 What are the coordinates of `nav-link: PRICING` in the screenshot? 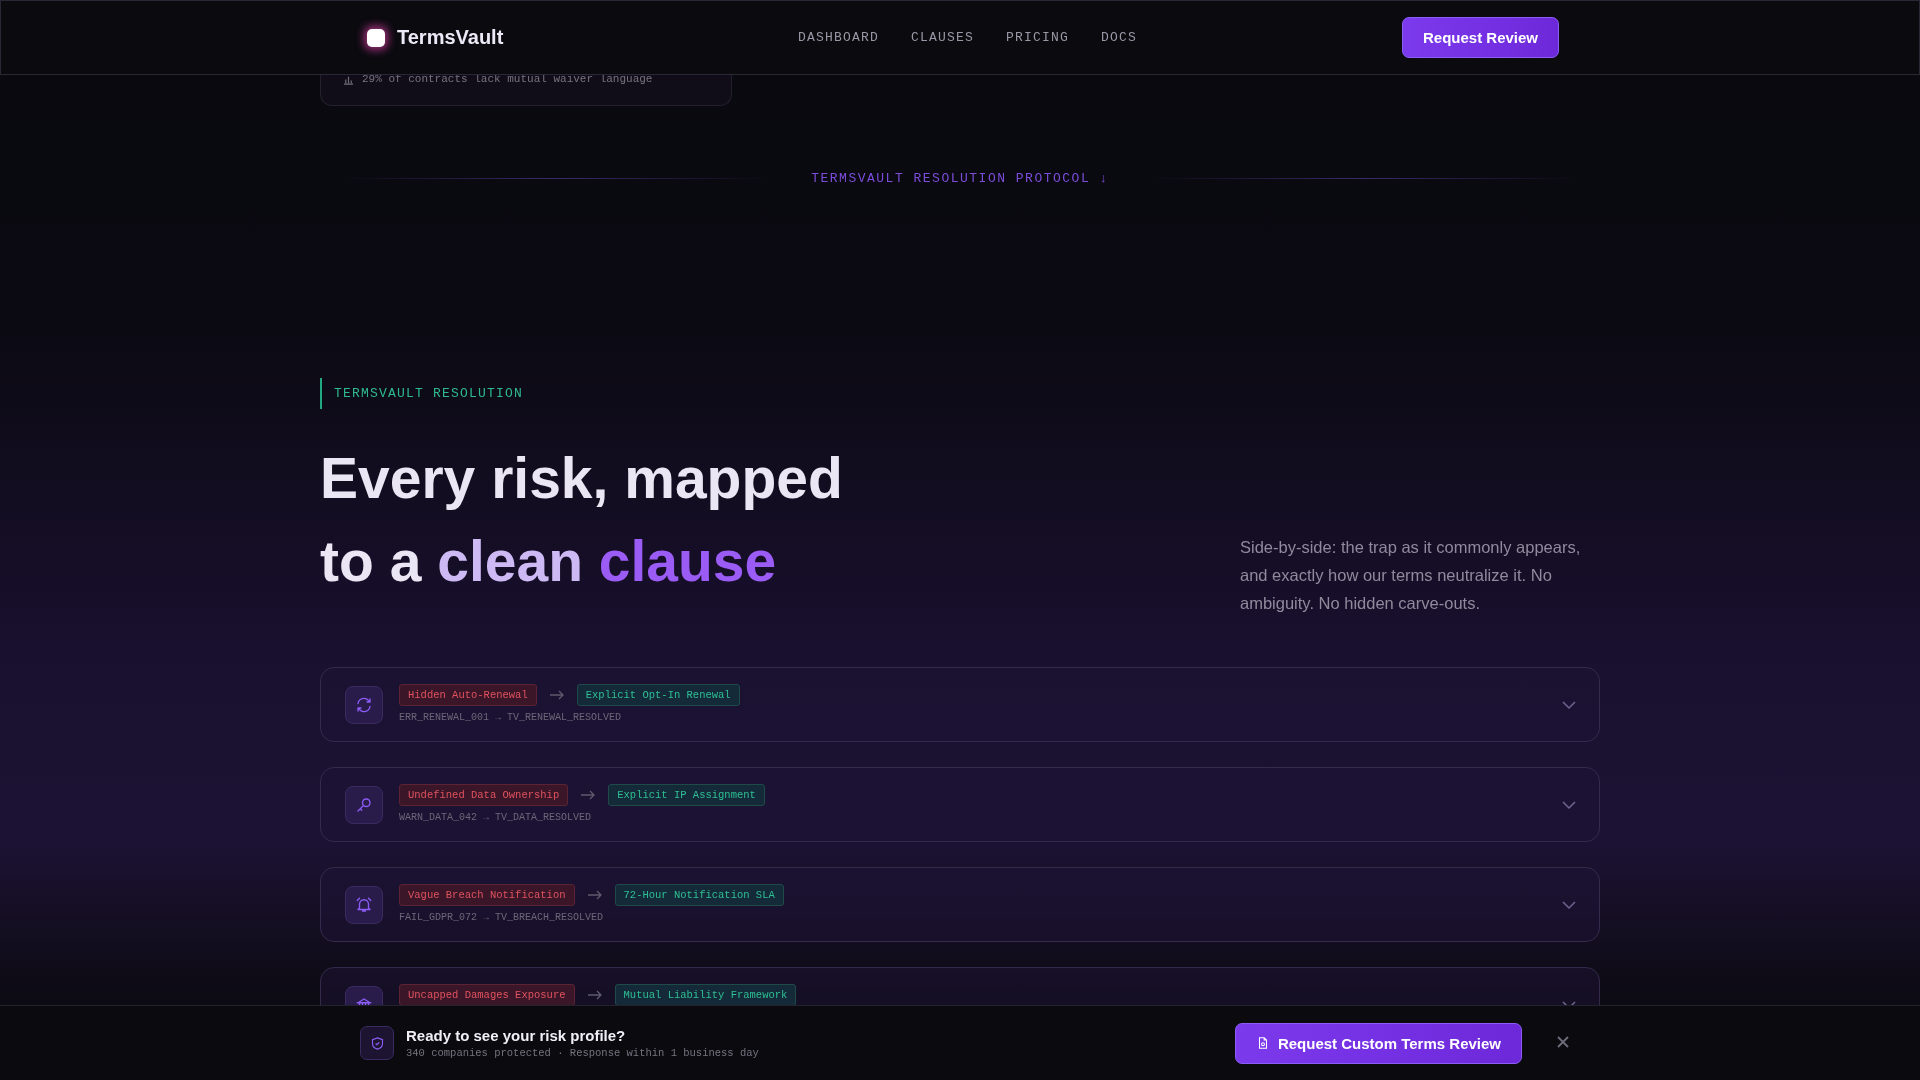 It's located at (1038, 37).